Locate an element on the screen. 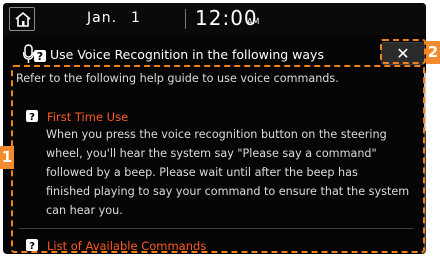  date-month: Jan. is located at coordinates (102, 18).